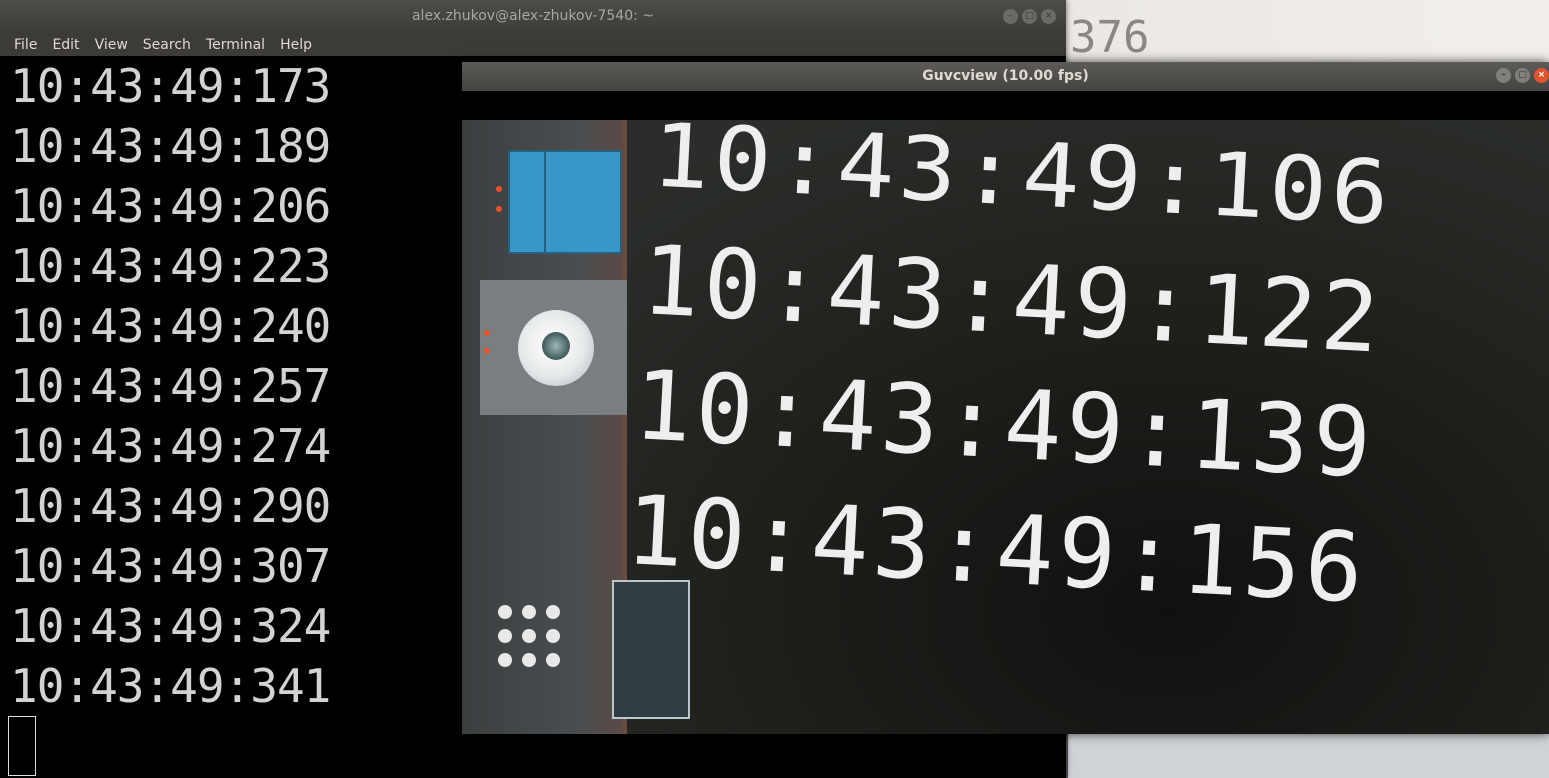  I want to click on terminal-cursor, so click(22, 746).